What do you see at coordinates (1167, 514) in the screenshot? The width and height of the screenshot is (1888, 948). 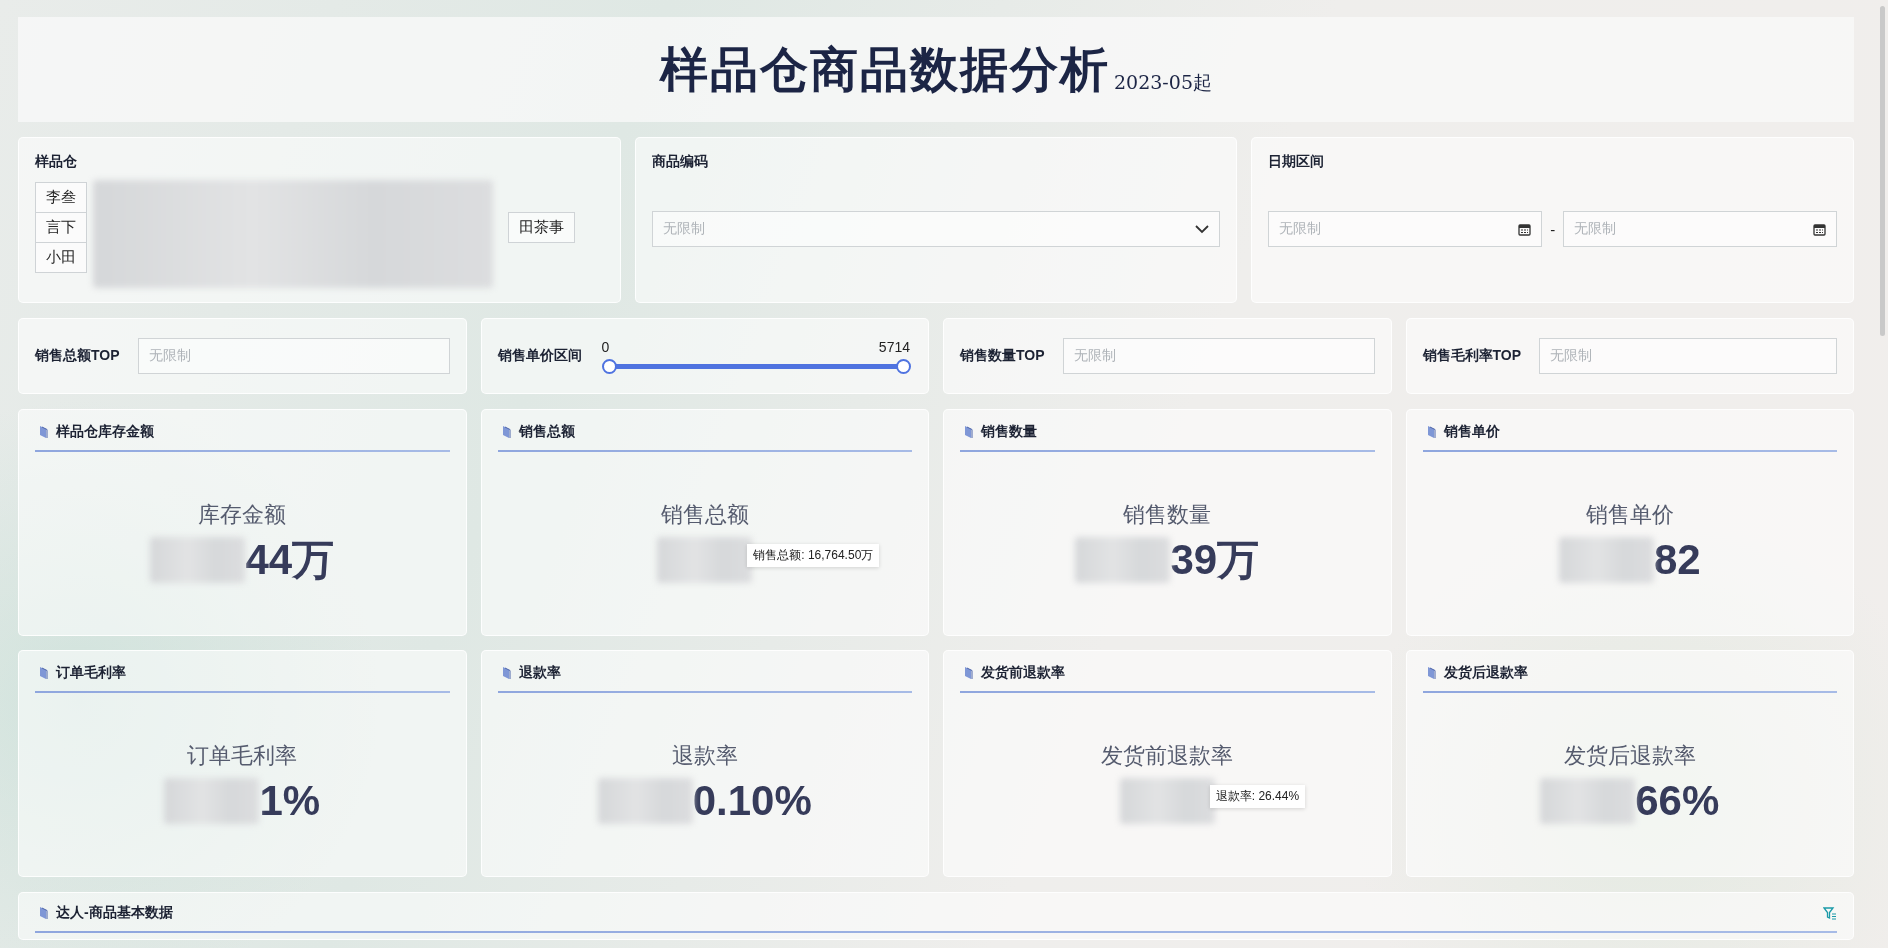 I see `metric-label: 销售数量` at bounding box center [1167, 514].